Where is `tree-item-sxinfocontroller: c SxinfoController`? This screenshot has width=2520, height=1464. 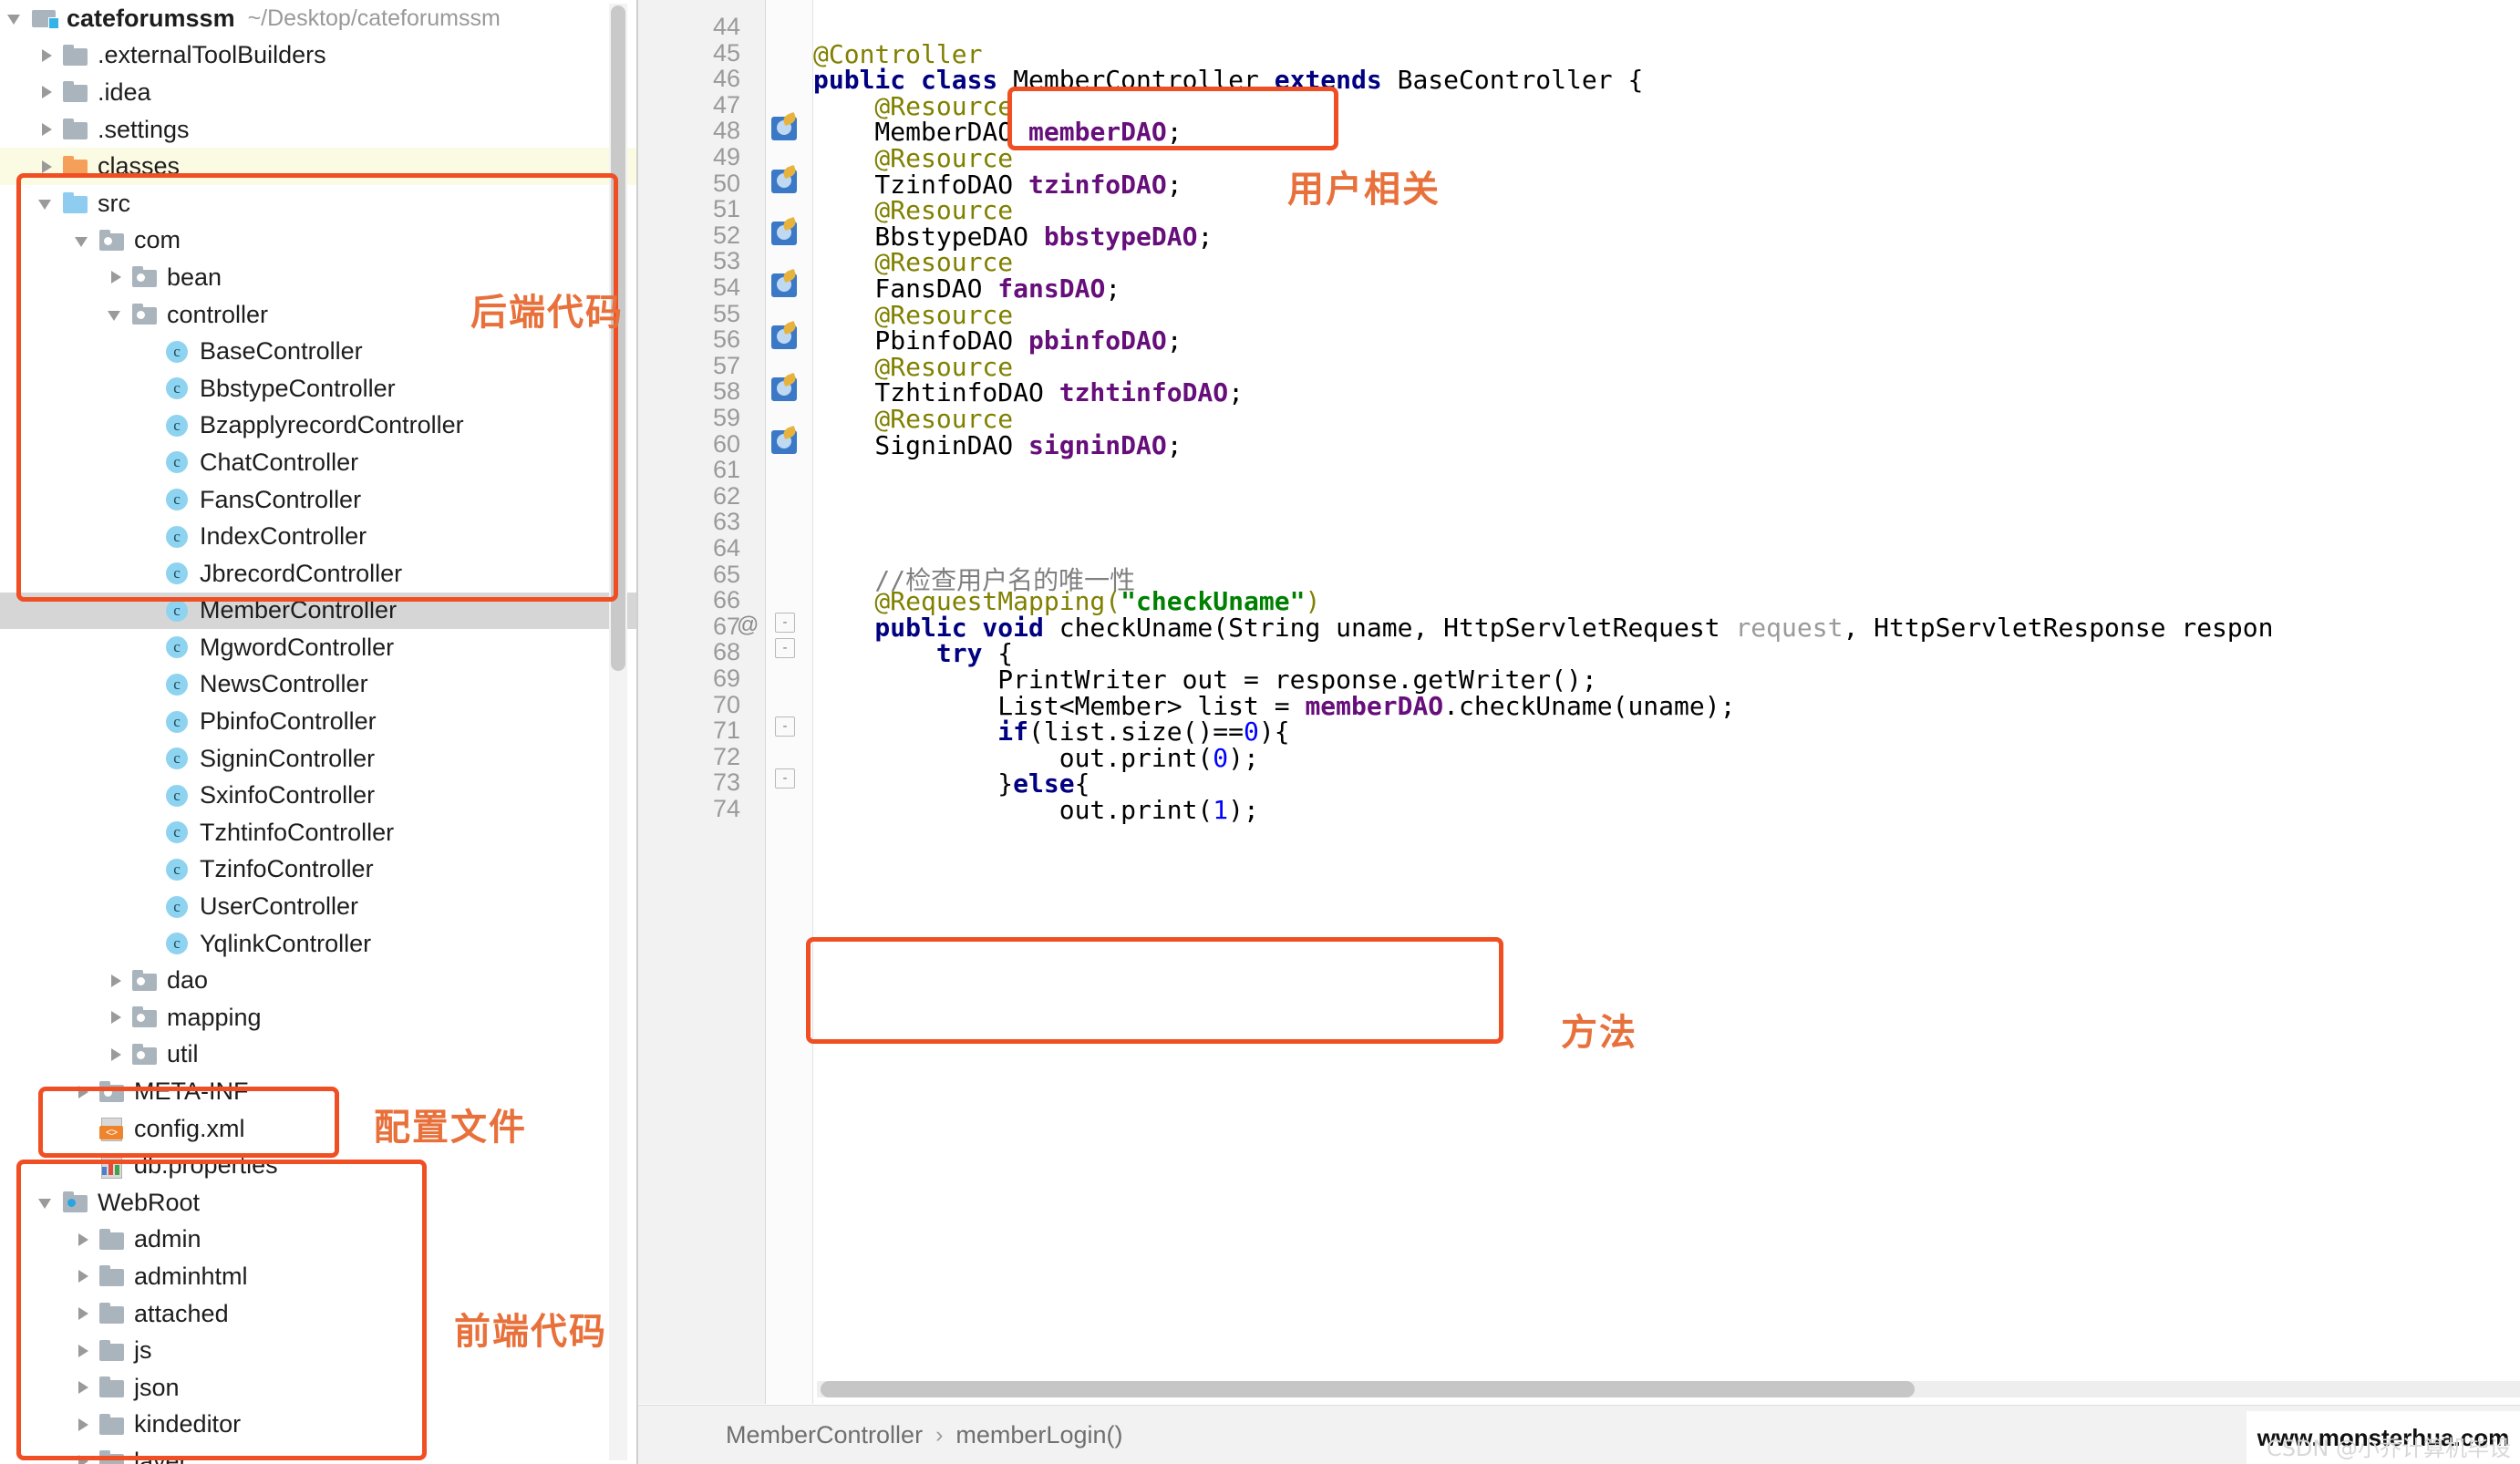
tree-item-sxinfocontroller: c SxinfoController is located at coordinates (319, 795).